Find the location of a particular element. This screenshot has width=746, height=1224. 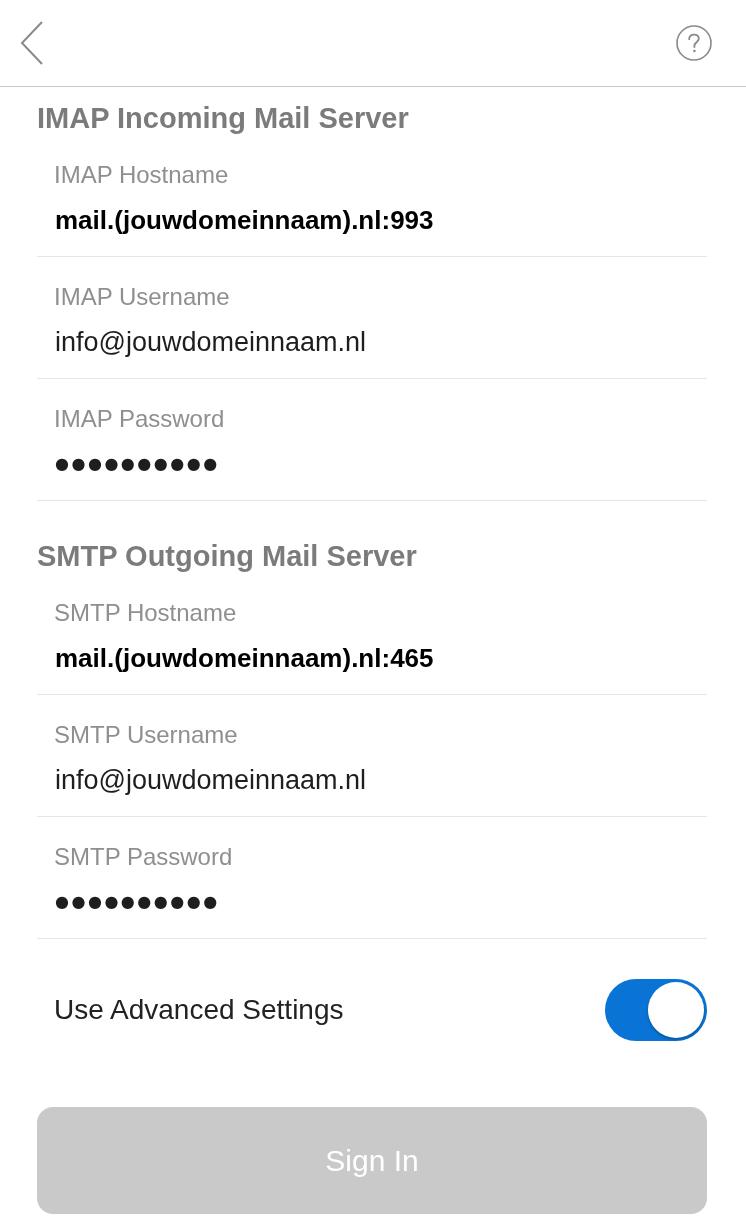

help-button is located at coordinates (694, 43).